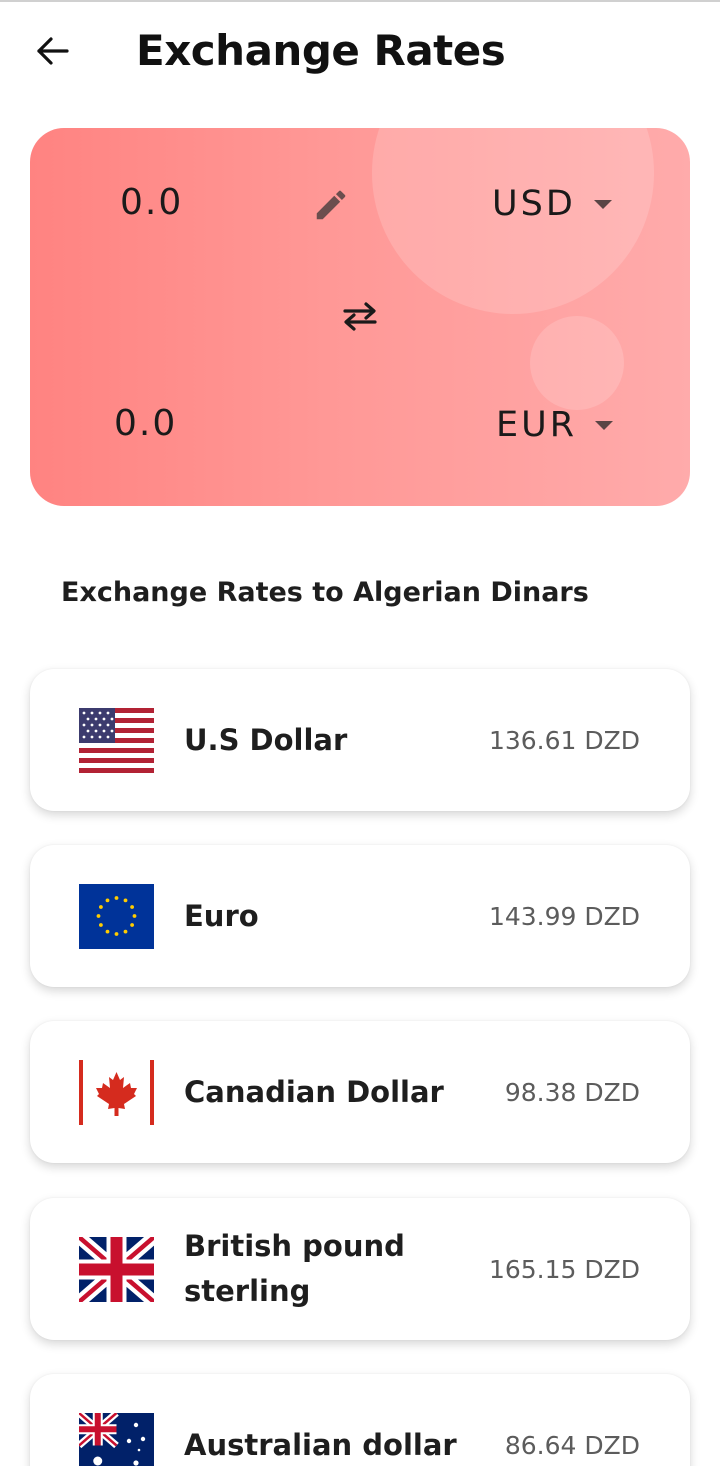 The height and width of the screenshot is (1466, 720). I want to click on to-amount-display: 0.0, so click(145, 423).